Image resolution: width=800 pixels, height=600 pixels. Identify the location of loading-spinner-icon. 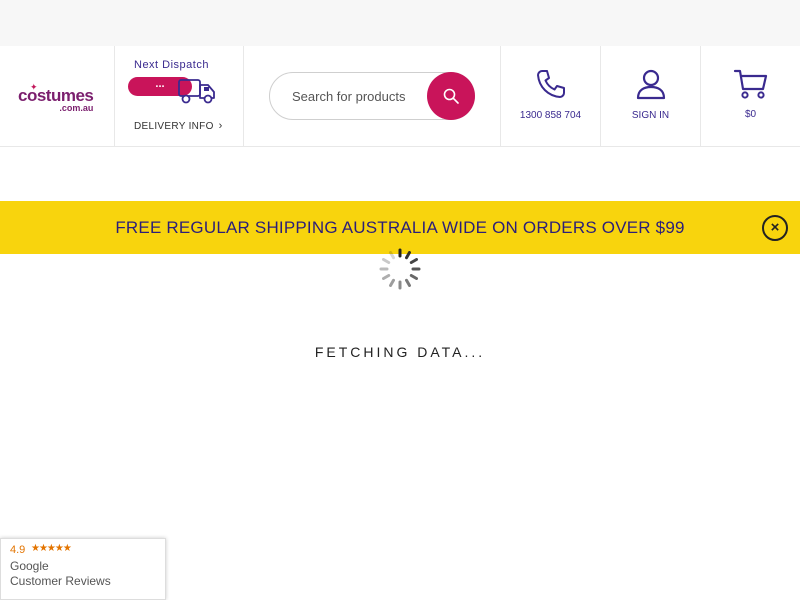
(400, 269).